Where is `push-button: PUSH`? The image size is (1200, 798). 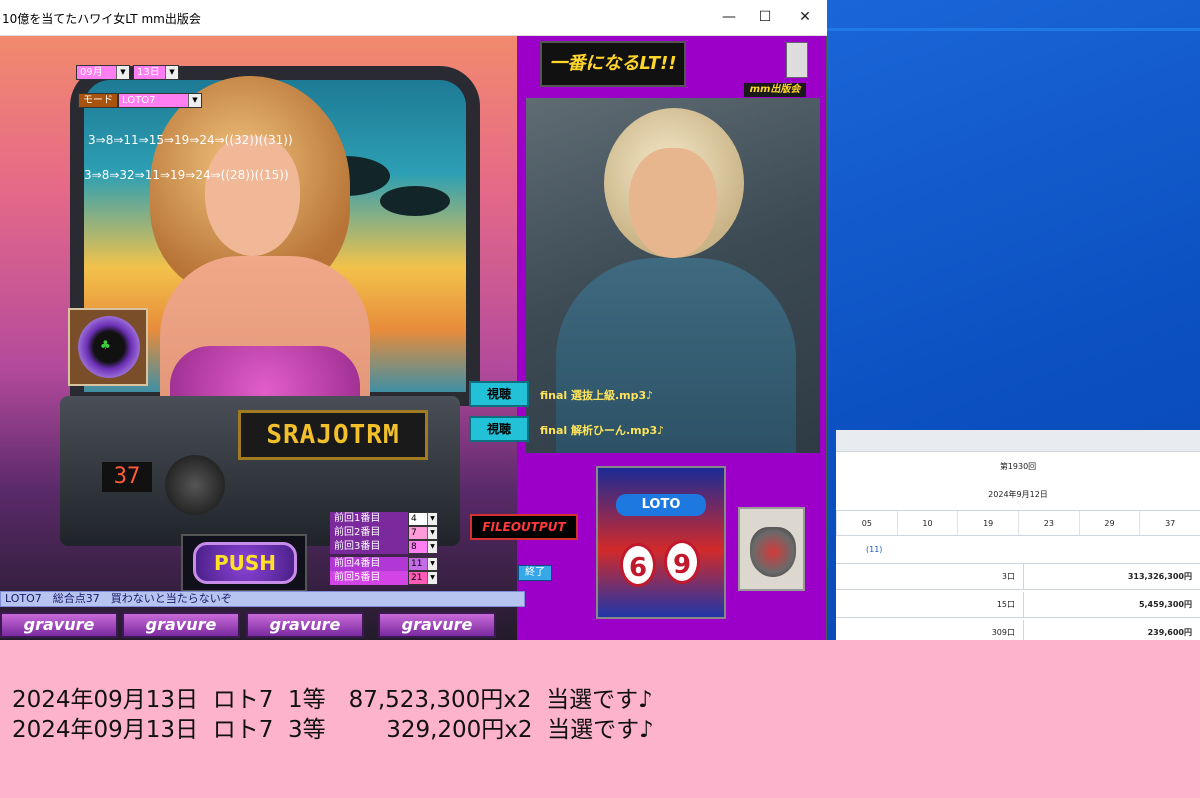 push-button: PUSH is located at coordinates (244, 563).